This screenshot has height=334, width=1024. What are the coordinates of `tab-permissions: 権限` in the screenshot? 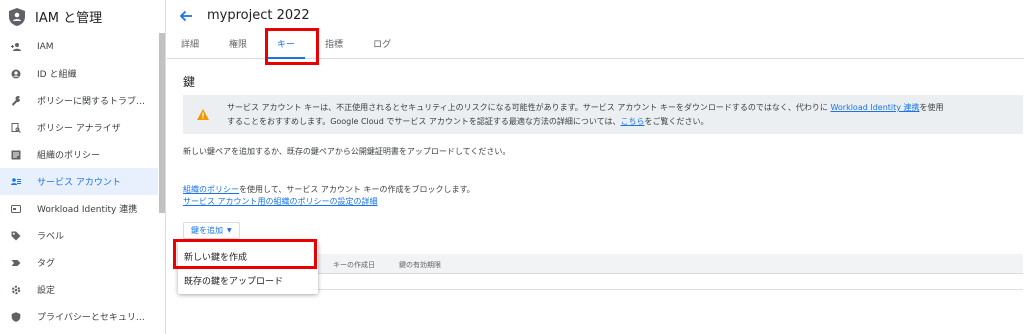 It's located at (238, 47).